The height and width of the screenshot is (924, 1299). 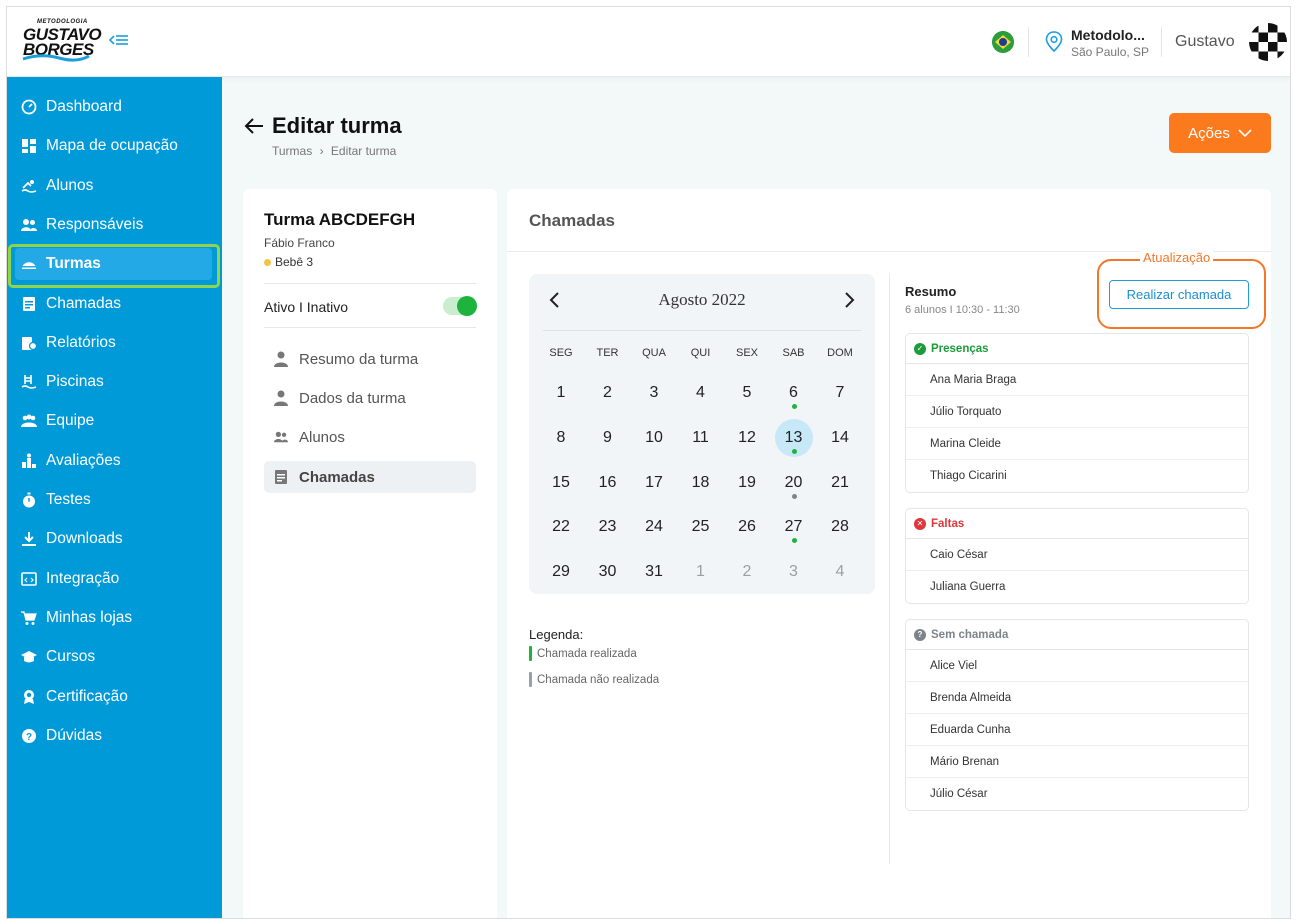 I want to click on calendar-day: 21, so click(x=840, y=483).